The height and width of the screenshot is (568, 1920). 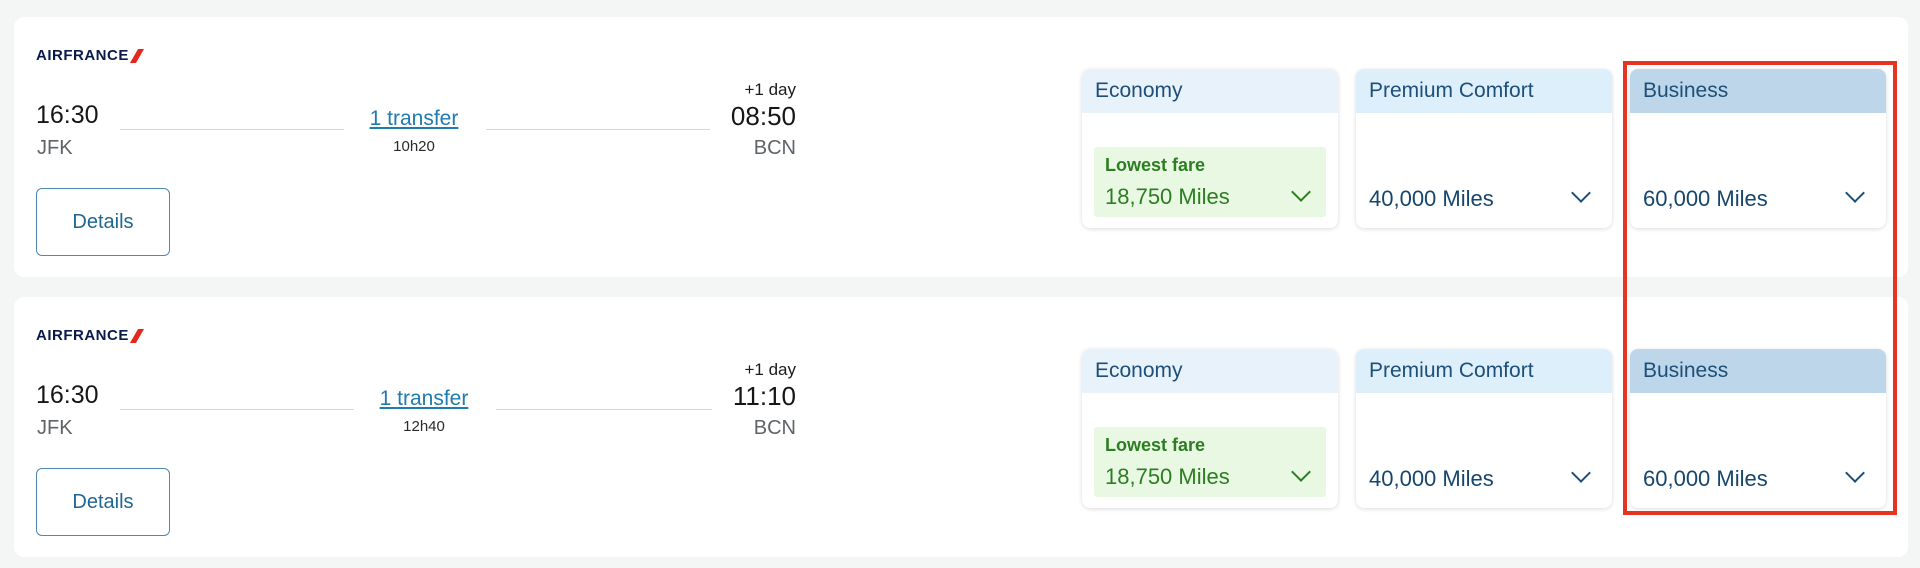 I want to click on arrival-time: 11:10, so click(x=764, y=396).